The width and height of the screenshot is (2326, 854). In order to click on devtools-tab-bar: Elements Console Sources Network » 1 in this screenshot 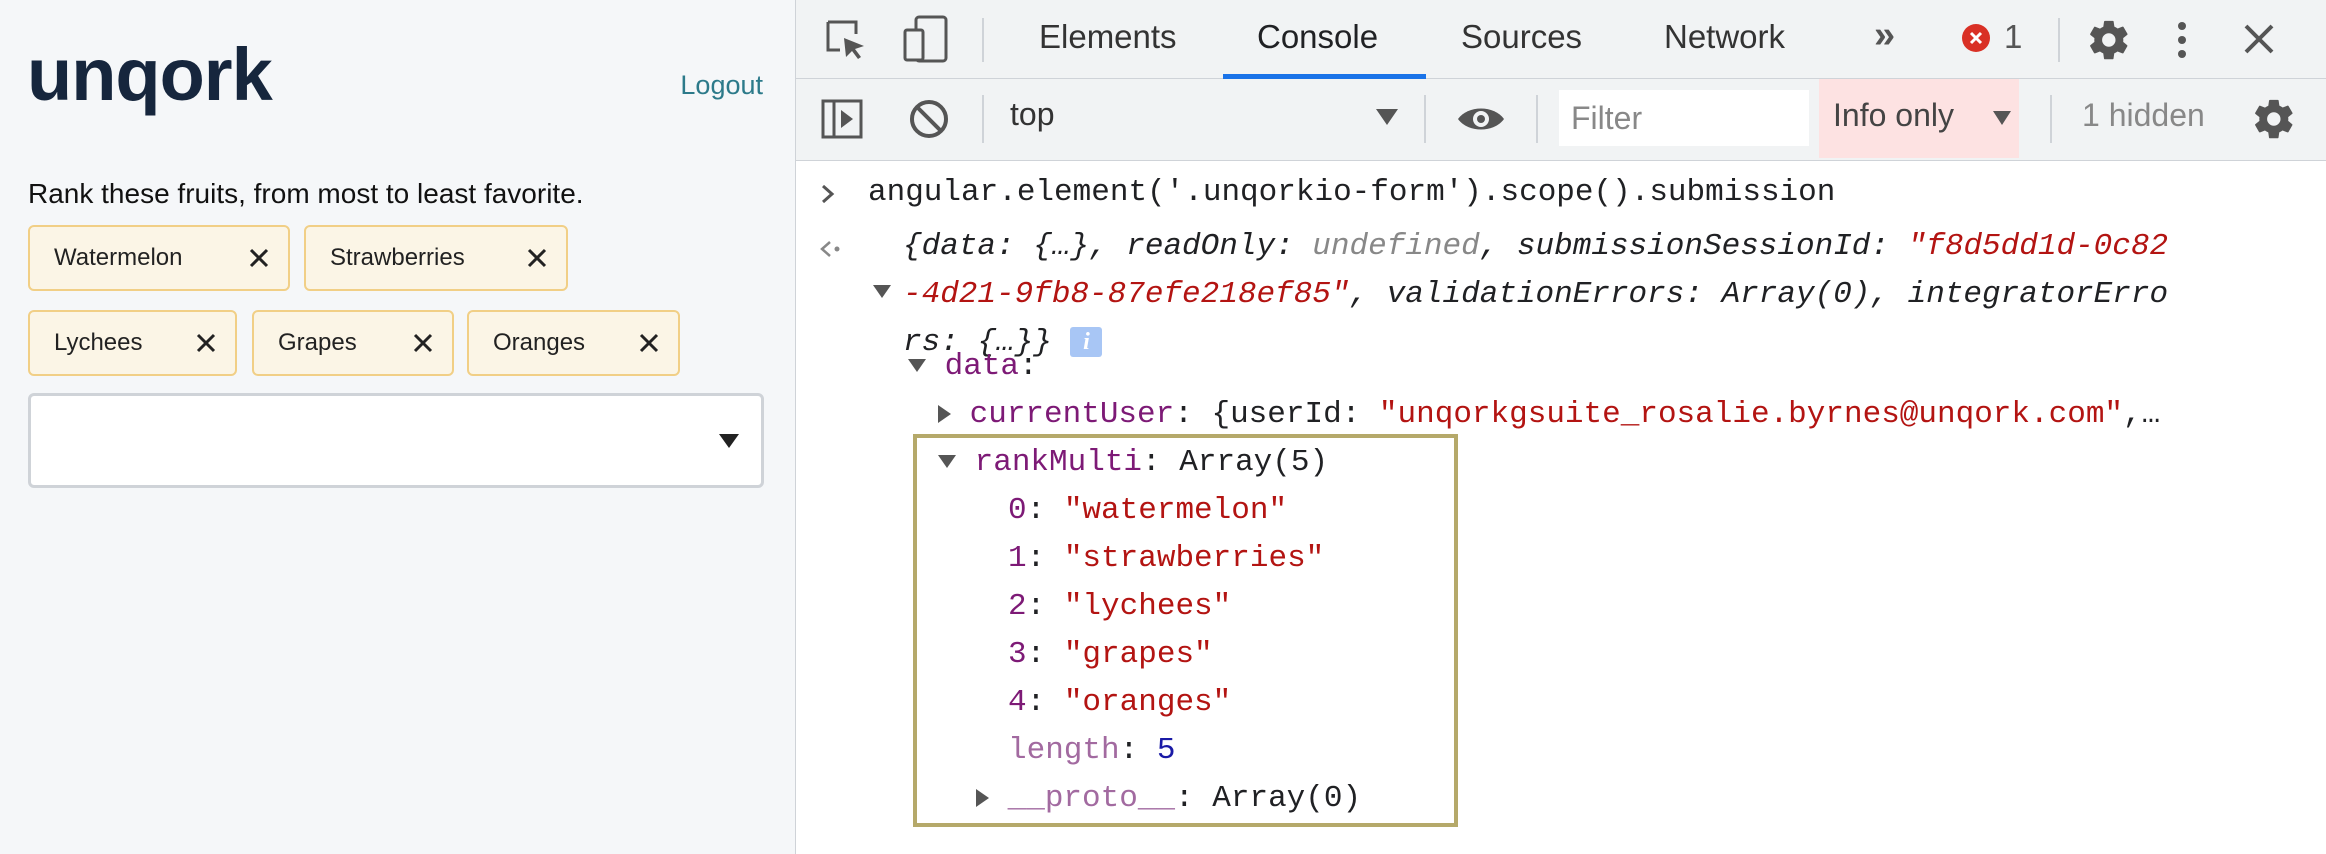, I will do `click(1561, 39)`.